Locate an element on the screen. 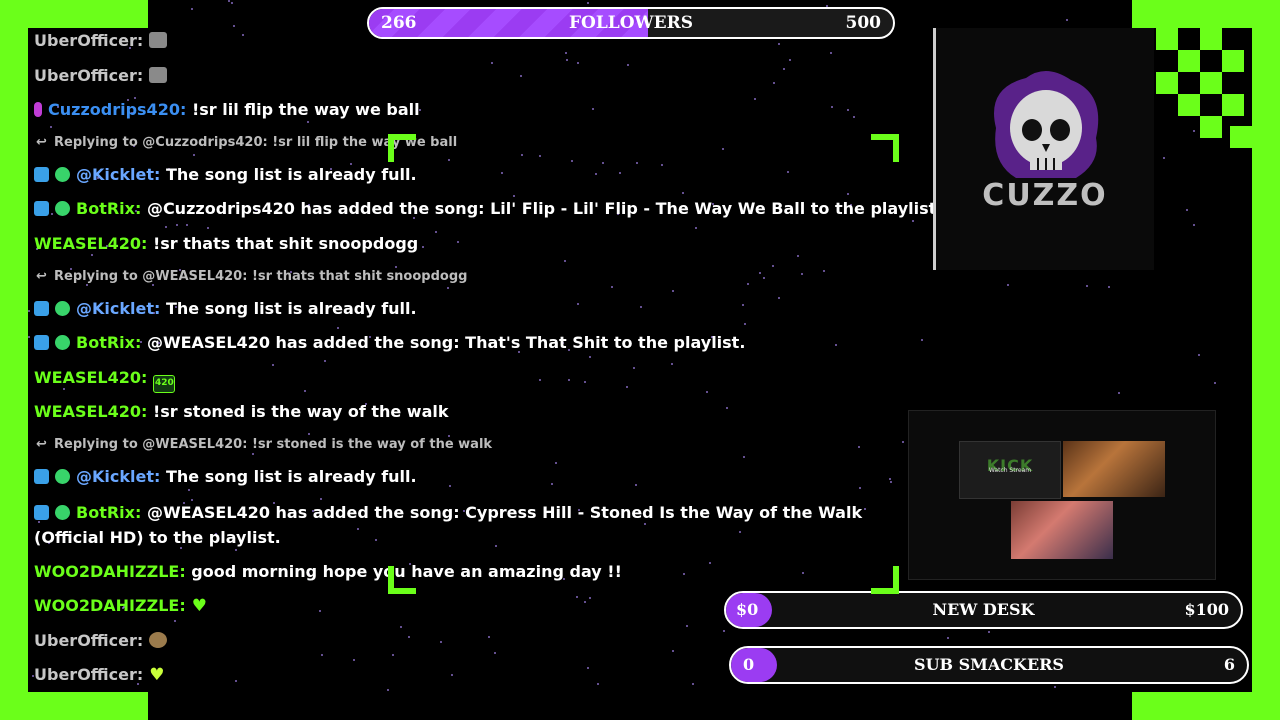 The image size is (1280, 720). chat-text: !sr stoned is the way of the walk is located at coordinates (300, 412).